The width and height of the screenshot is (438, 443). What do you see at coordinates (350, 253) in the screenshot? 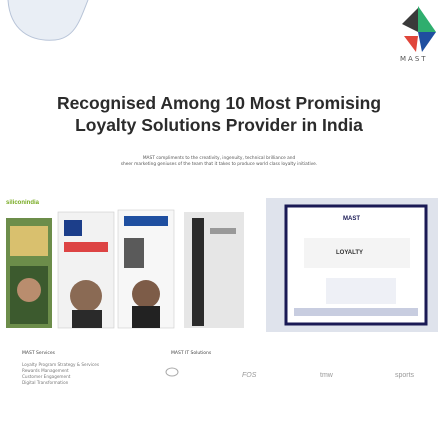
I see `certificate-sub-label: LOYALTY` at bounding box center [350, 253].